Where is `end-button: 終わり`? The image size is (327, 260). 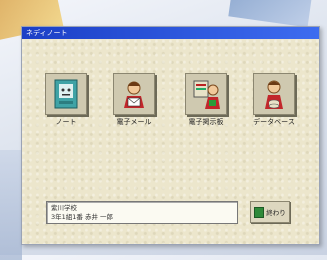 end-button: 終わり is located at coordinates (270, 212).